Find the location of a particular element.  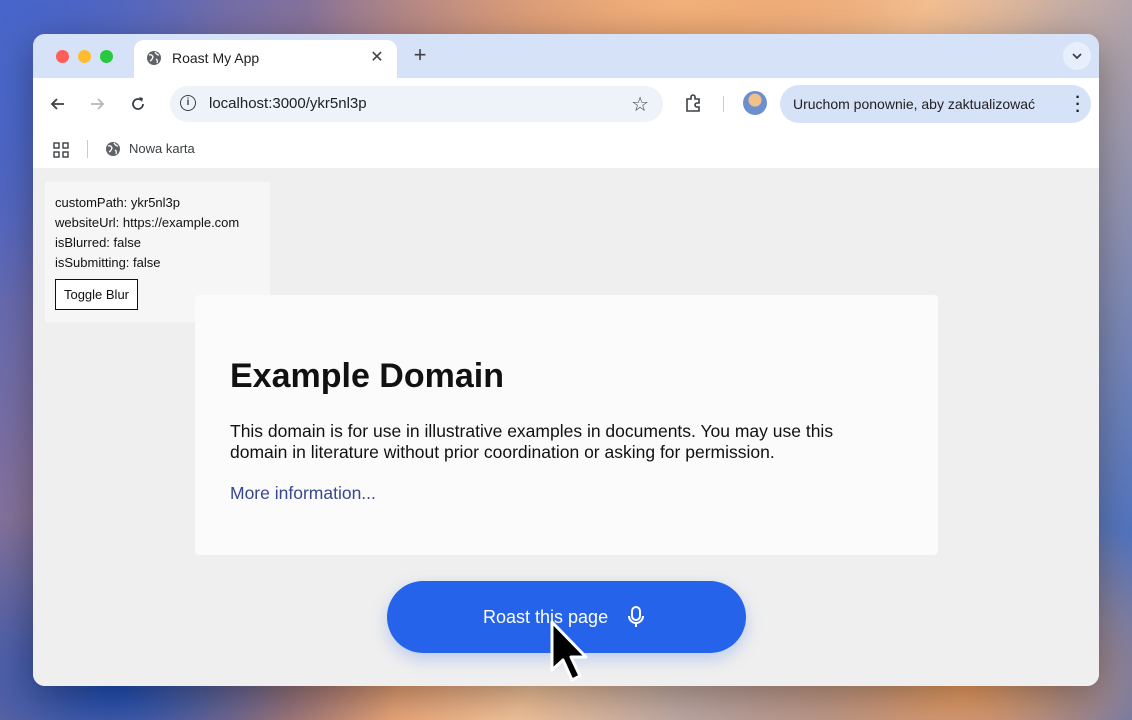

url-text: localhost:3000/ykr5nl3p is located at coordinates (288, 103).